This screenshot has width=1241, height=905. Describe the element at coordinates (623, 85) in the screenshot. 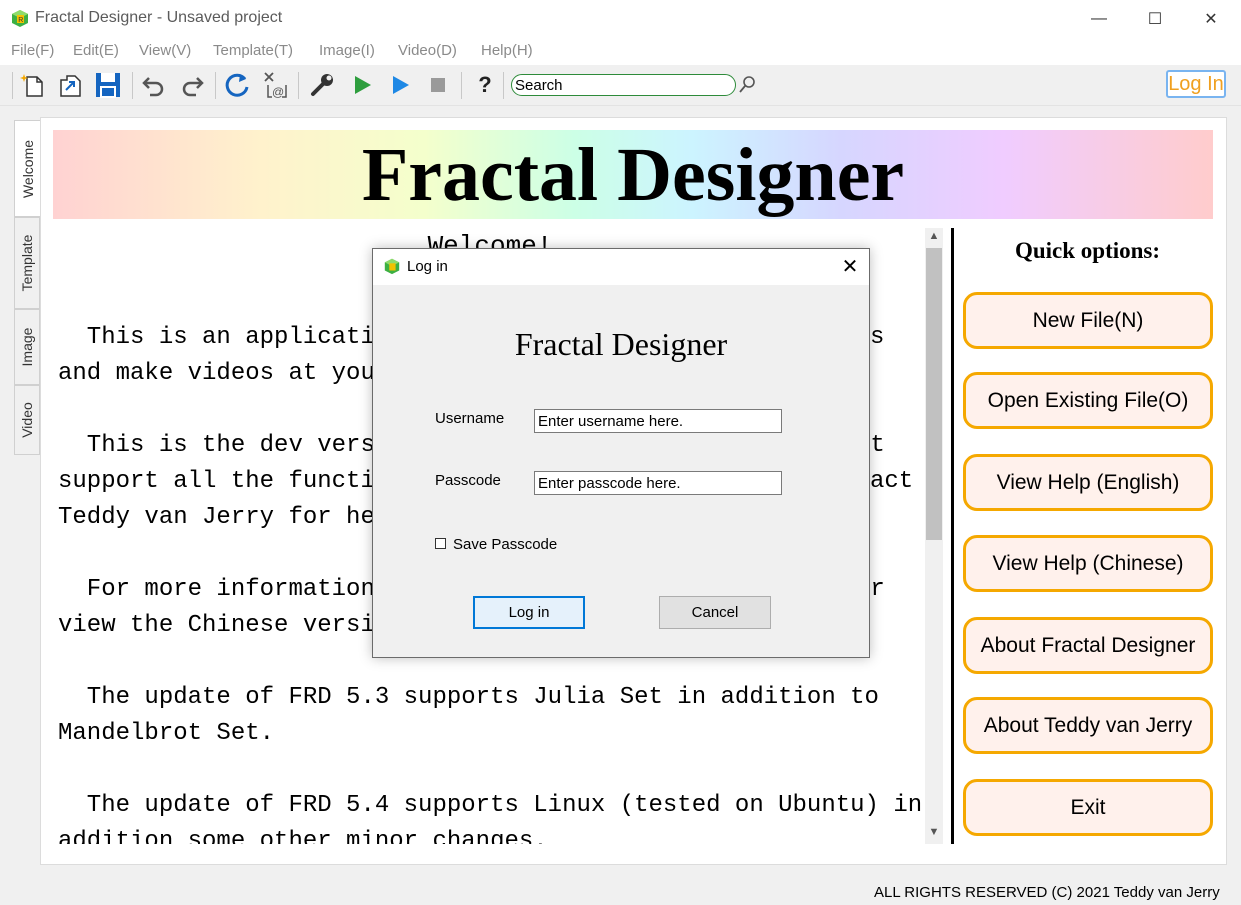

I see `search-input` at that location.